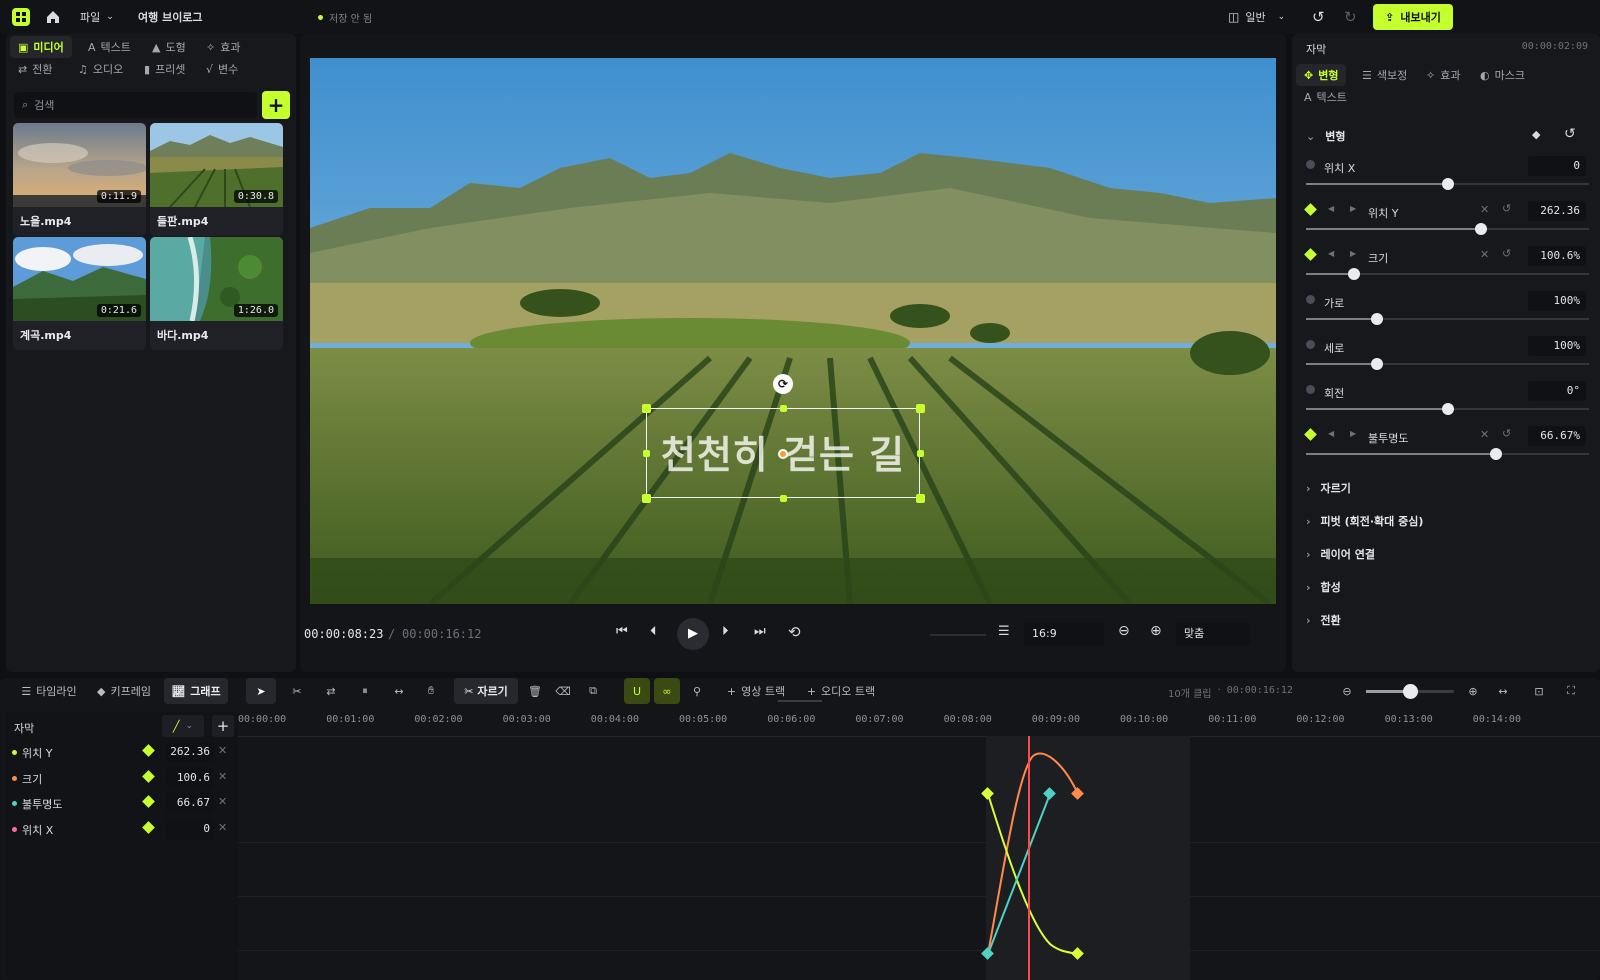 The image size is (1600, 980). I want to click on rotate-handle: ⟳, so click(783, 384).